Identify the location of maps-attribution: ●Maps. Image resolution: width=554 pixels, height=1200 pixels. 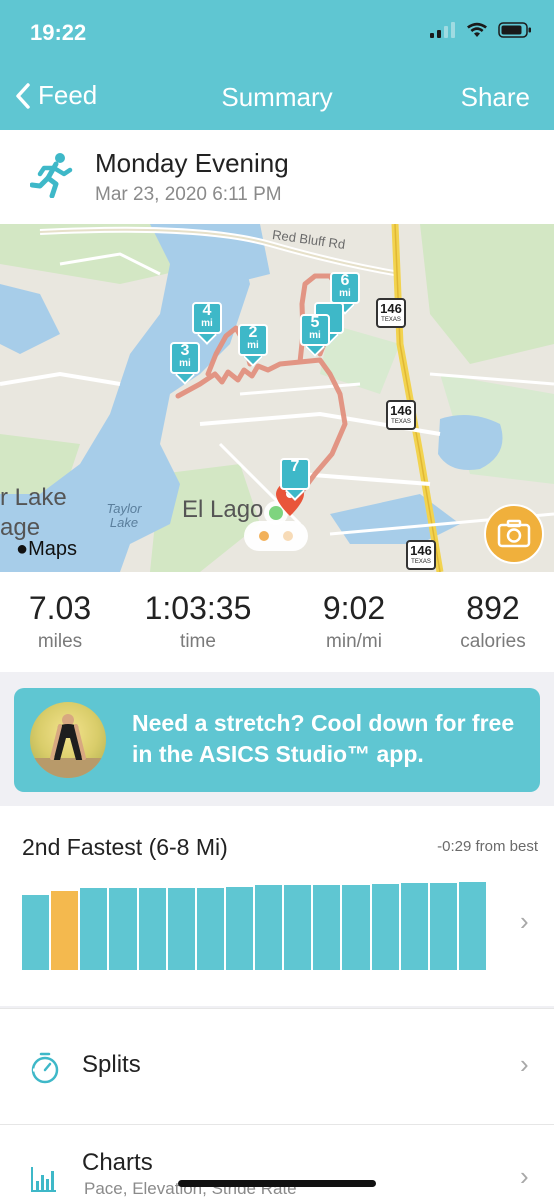
(46, 549).